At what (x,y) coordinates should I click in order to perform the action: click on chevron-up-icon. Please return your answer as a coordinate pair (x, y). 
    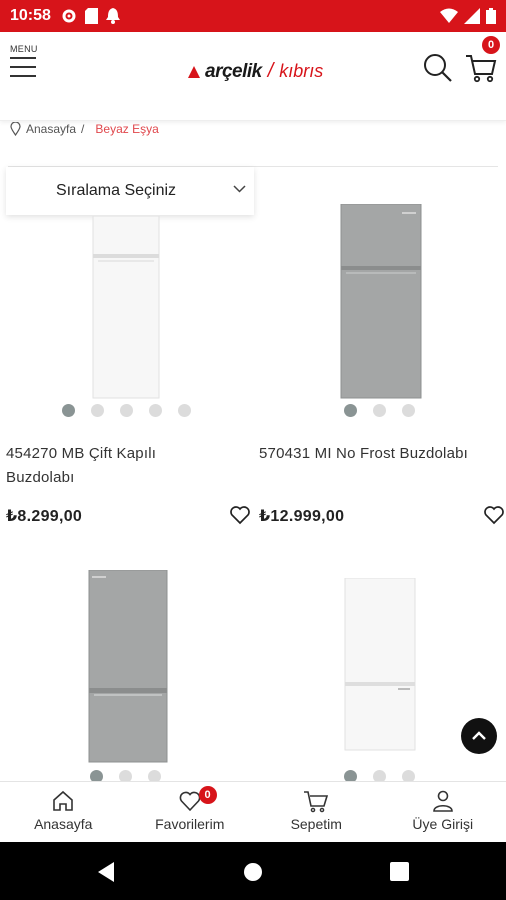
    Looking at the image, I should click on (479, 735).